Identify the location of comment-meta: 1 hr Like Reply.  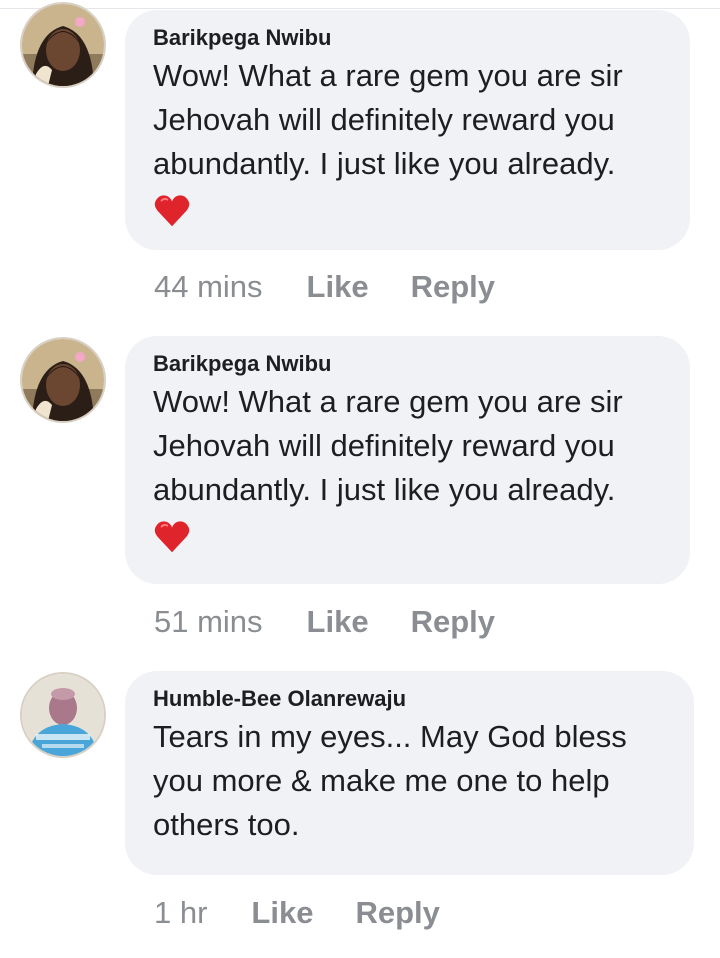
(318, 913).